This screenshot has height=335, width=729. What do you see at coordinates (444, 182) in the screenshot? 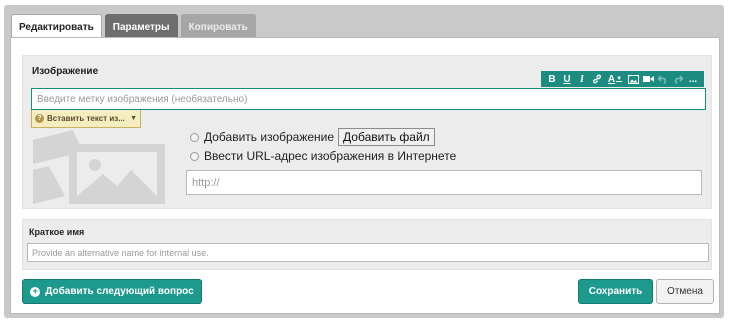
I see `image-url-input` at bounding box center [444, 182].